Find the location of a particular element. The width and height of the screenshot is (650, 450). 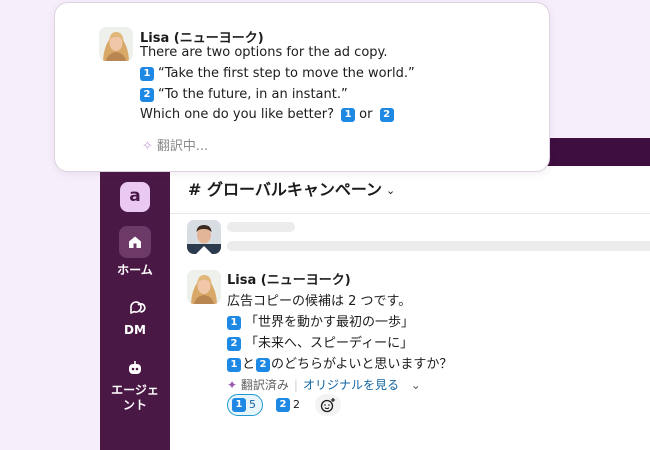

card-option-2: 2 “To the future, in an instant.” is located at coordinates (244, 94).